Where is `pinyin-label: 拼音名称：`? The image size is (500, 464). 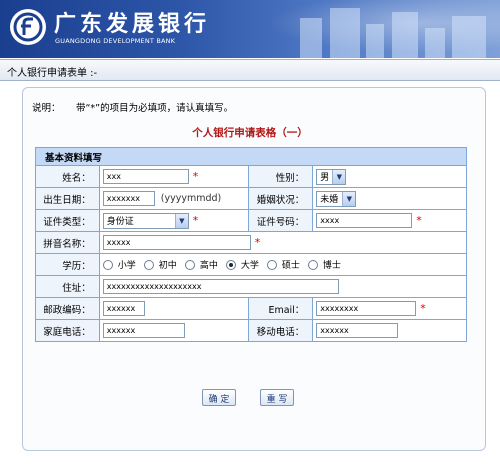 pinyin-label: 拼音名称： is located at coordinates (67, 242).